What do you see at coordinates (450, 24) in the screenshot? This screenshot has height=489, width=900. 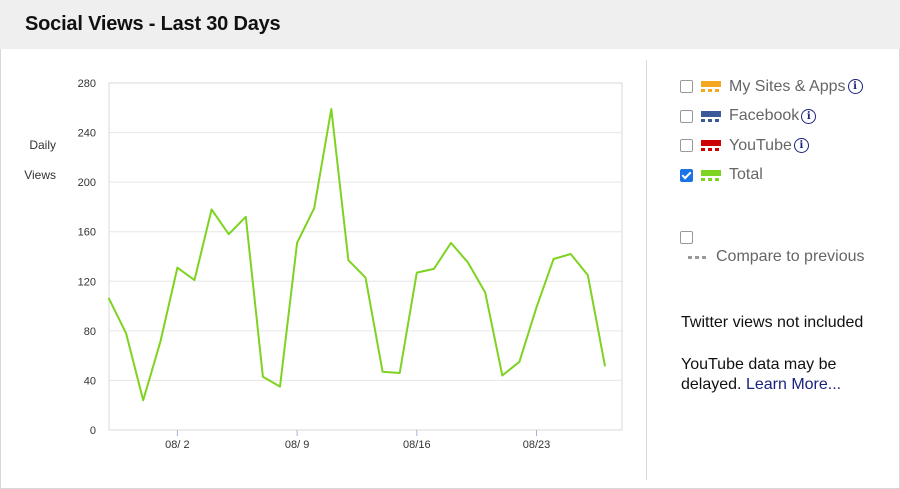 I see `widget-header: Social Views - Last 30 Days` at bounding box center [450, 24].